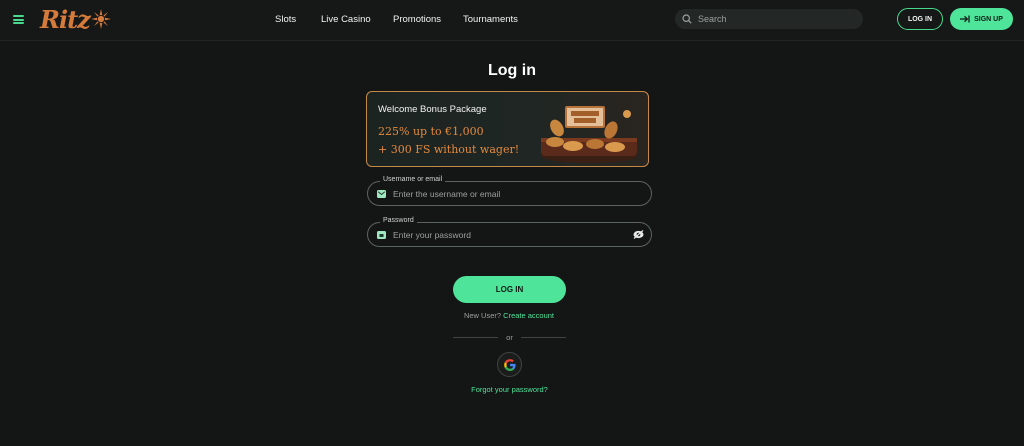 Image resolution: width=1024 pixels, height=446 pixels. What do you see at coordinates (431, 131) in the screenshot?
I see `bonus-offer-line: 225% up to €1,000` at bounding box center [431, 131].